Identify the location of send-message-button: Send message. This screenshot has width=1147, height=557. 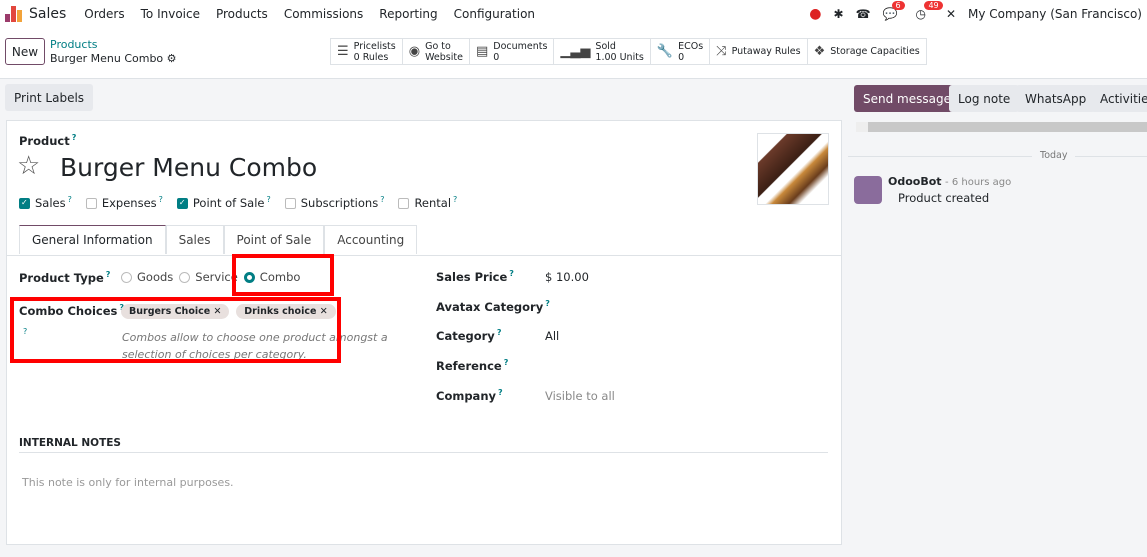
(907, 98).